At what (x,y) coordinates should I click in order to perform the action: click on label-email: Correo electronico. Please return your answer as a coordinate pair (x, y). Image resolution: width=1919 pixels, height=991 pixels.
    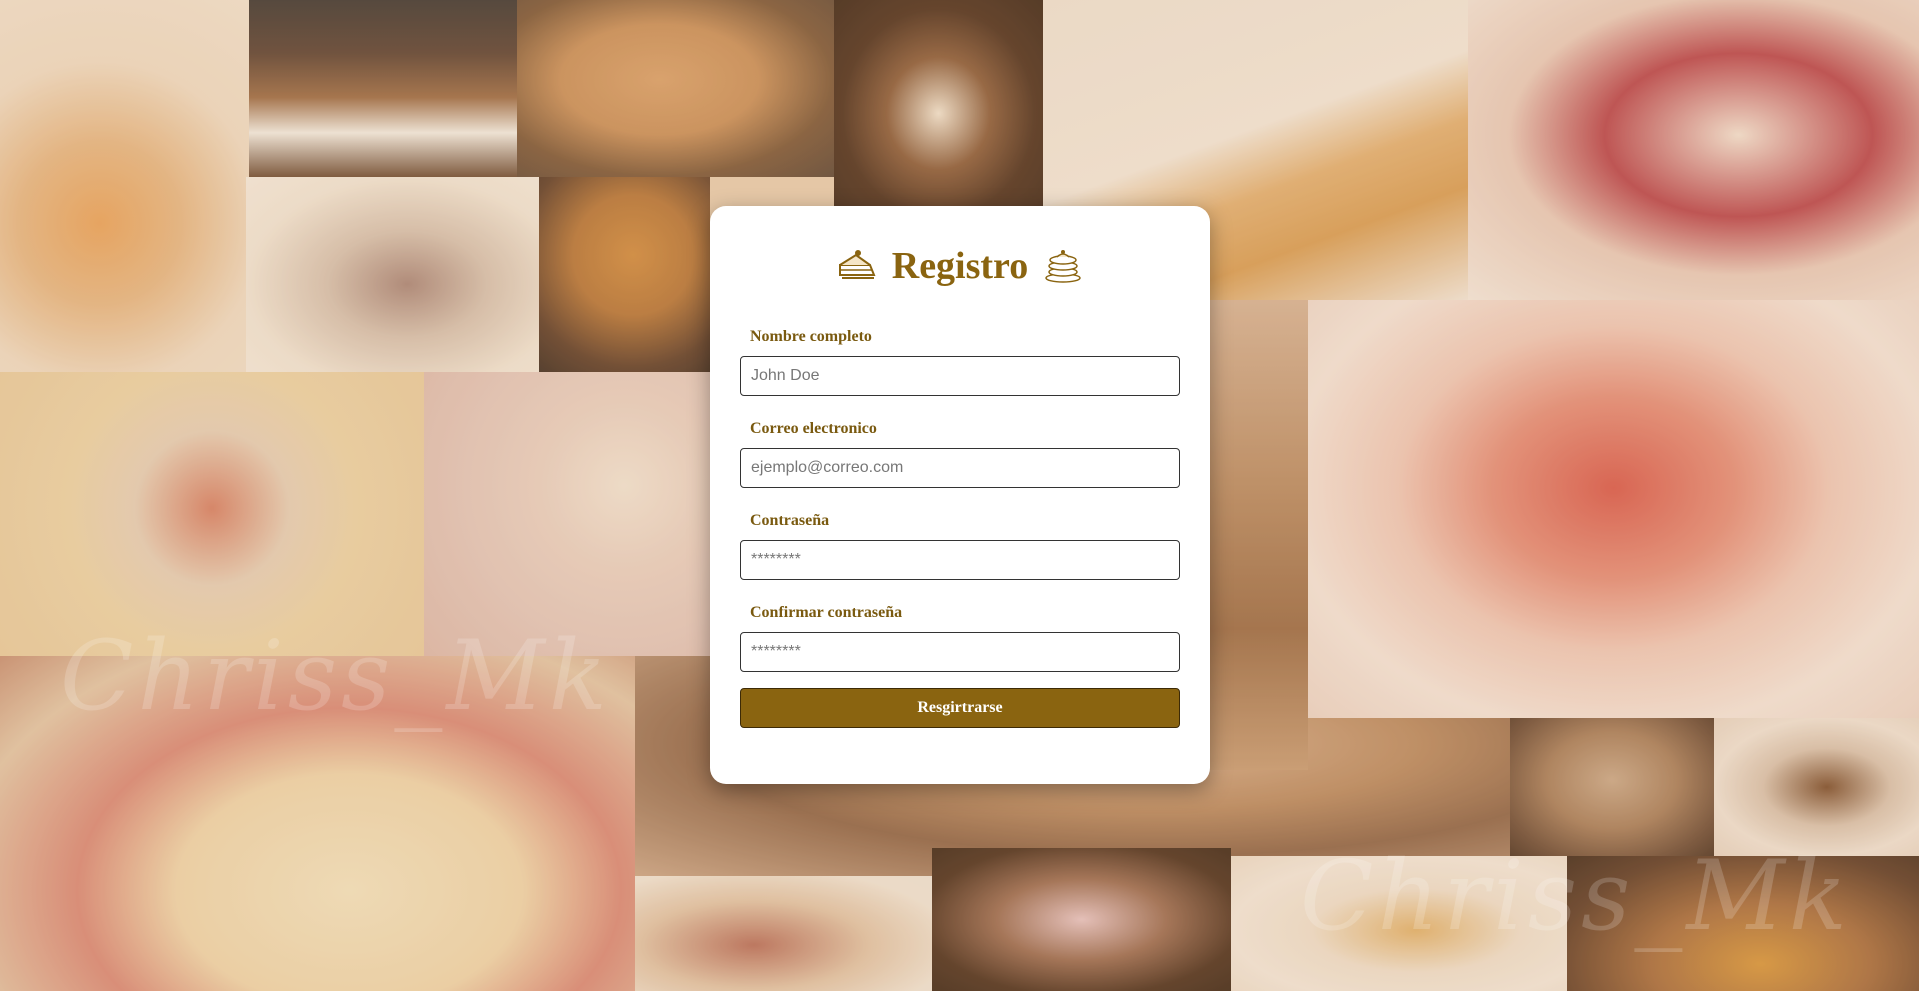
    Looking at the image, I should click on (813, 428).